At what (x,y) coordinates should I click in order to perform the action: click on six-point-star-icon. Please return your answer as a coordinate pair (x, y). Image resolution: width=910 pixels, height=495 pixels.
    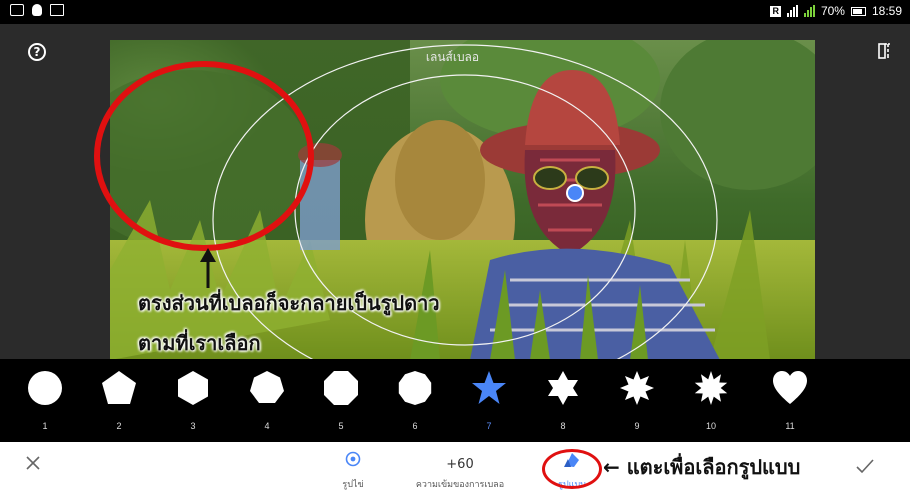
    Looking at the image, I should click on (563, 388).